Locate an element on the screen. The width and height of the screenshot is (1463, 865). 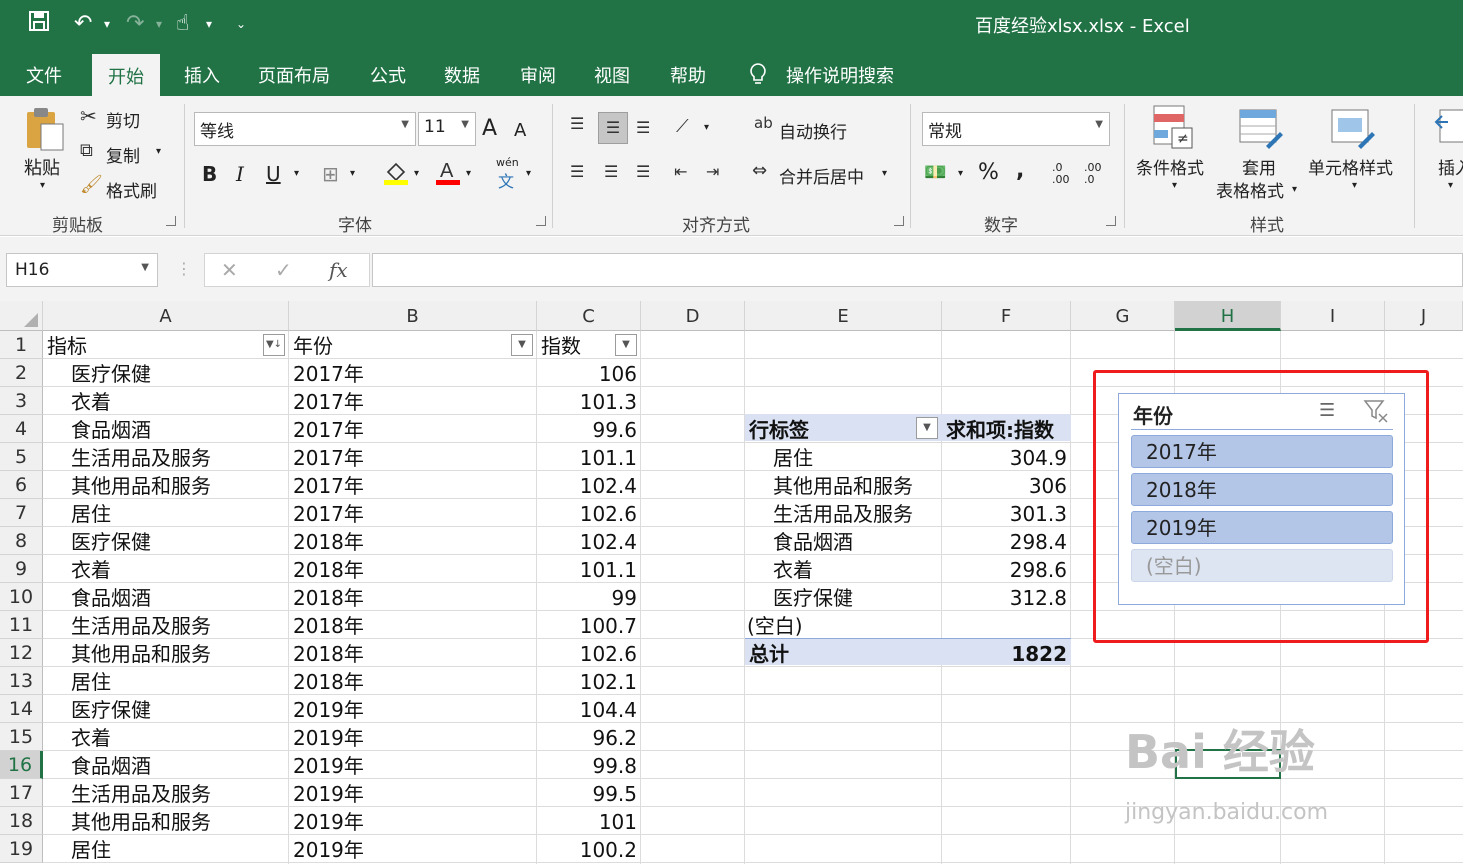
customize-qat-icon: ⌄ is located at coordinates (241, 24).